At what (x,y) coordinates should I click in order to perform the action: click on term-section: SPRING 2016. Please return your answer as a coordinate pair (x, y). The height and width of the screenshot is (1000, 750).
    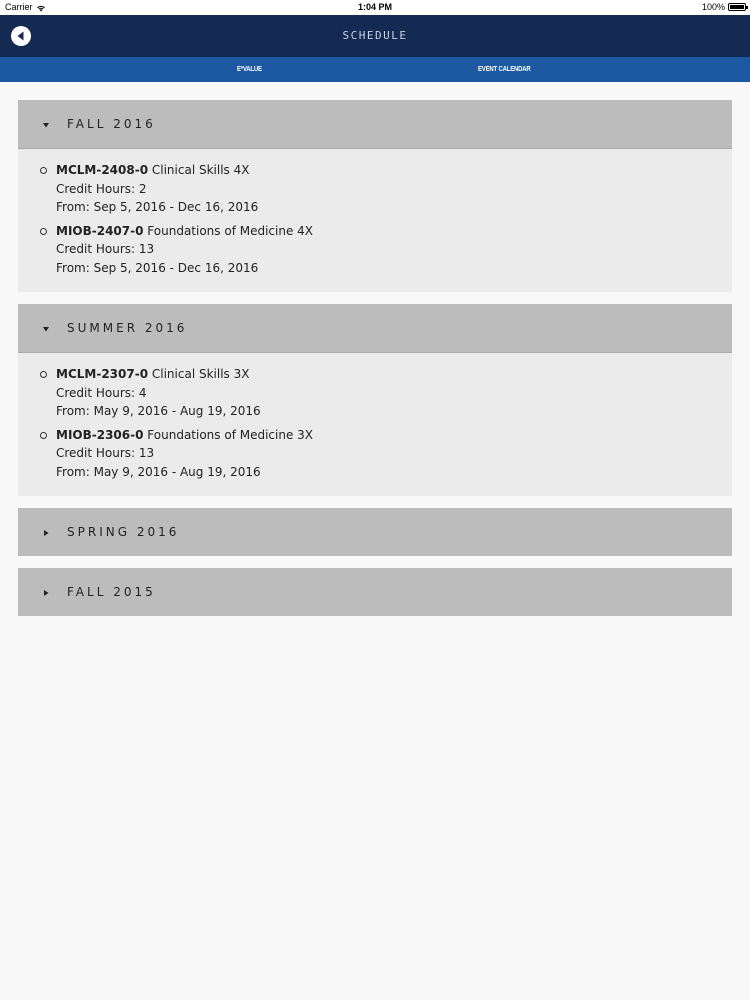
    Looking at the image, I should click on (375, 532).